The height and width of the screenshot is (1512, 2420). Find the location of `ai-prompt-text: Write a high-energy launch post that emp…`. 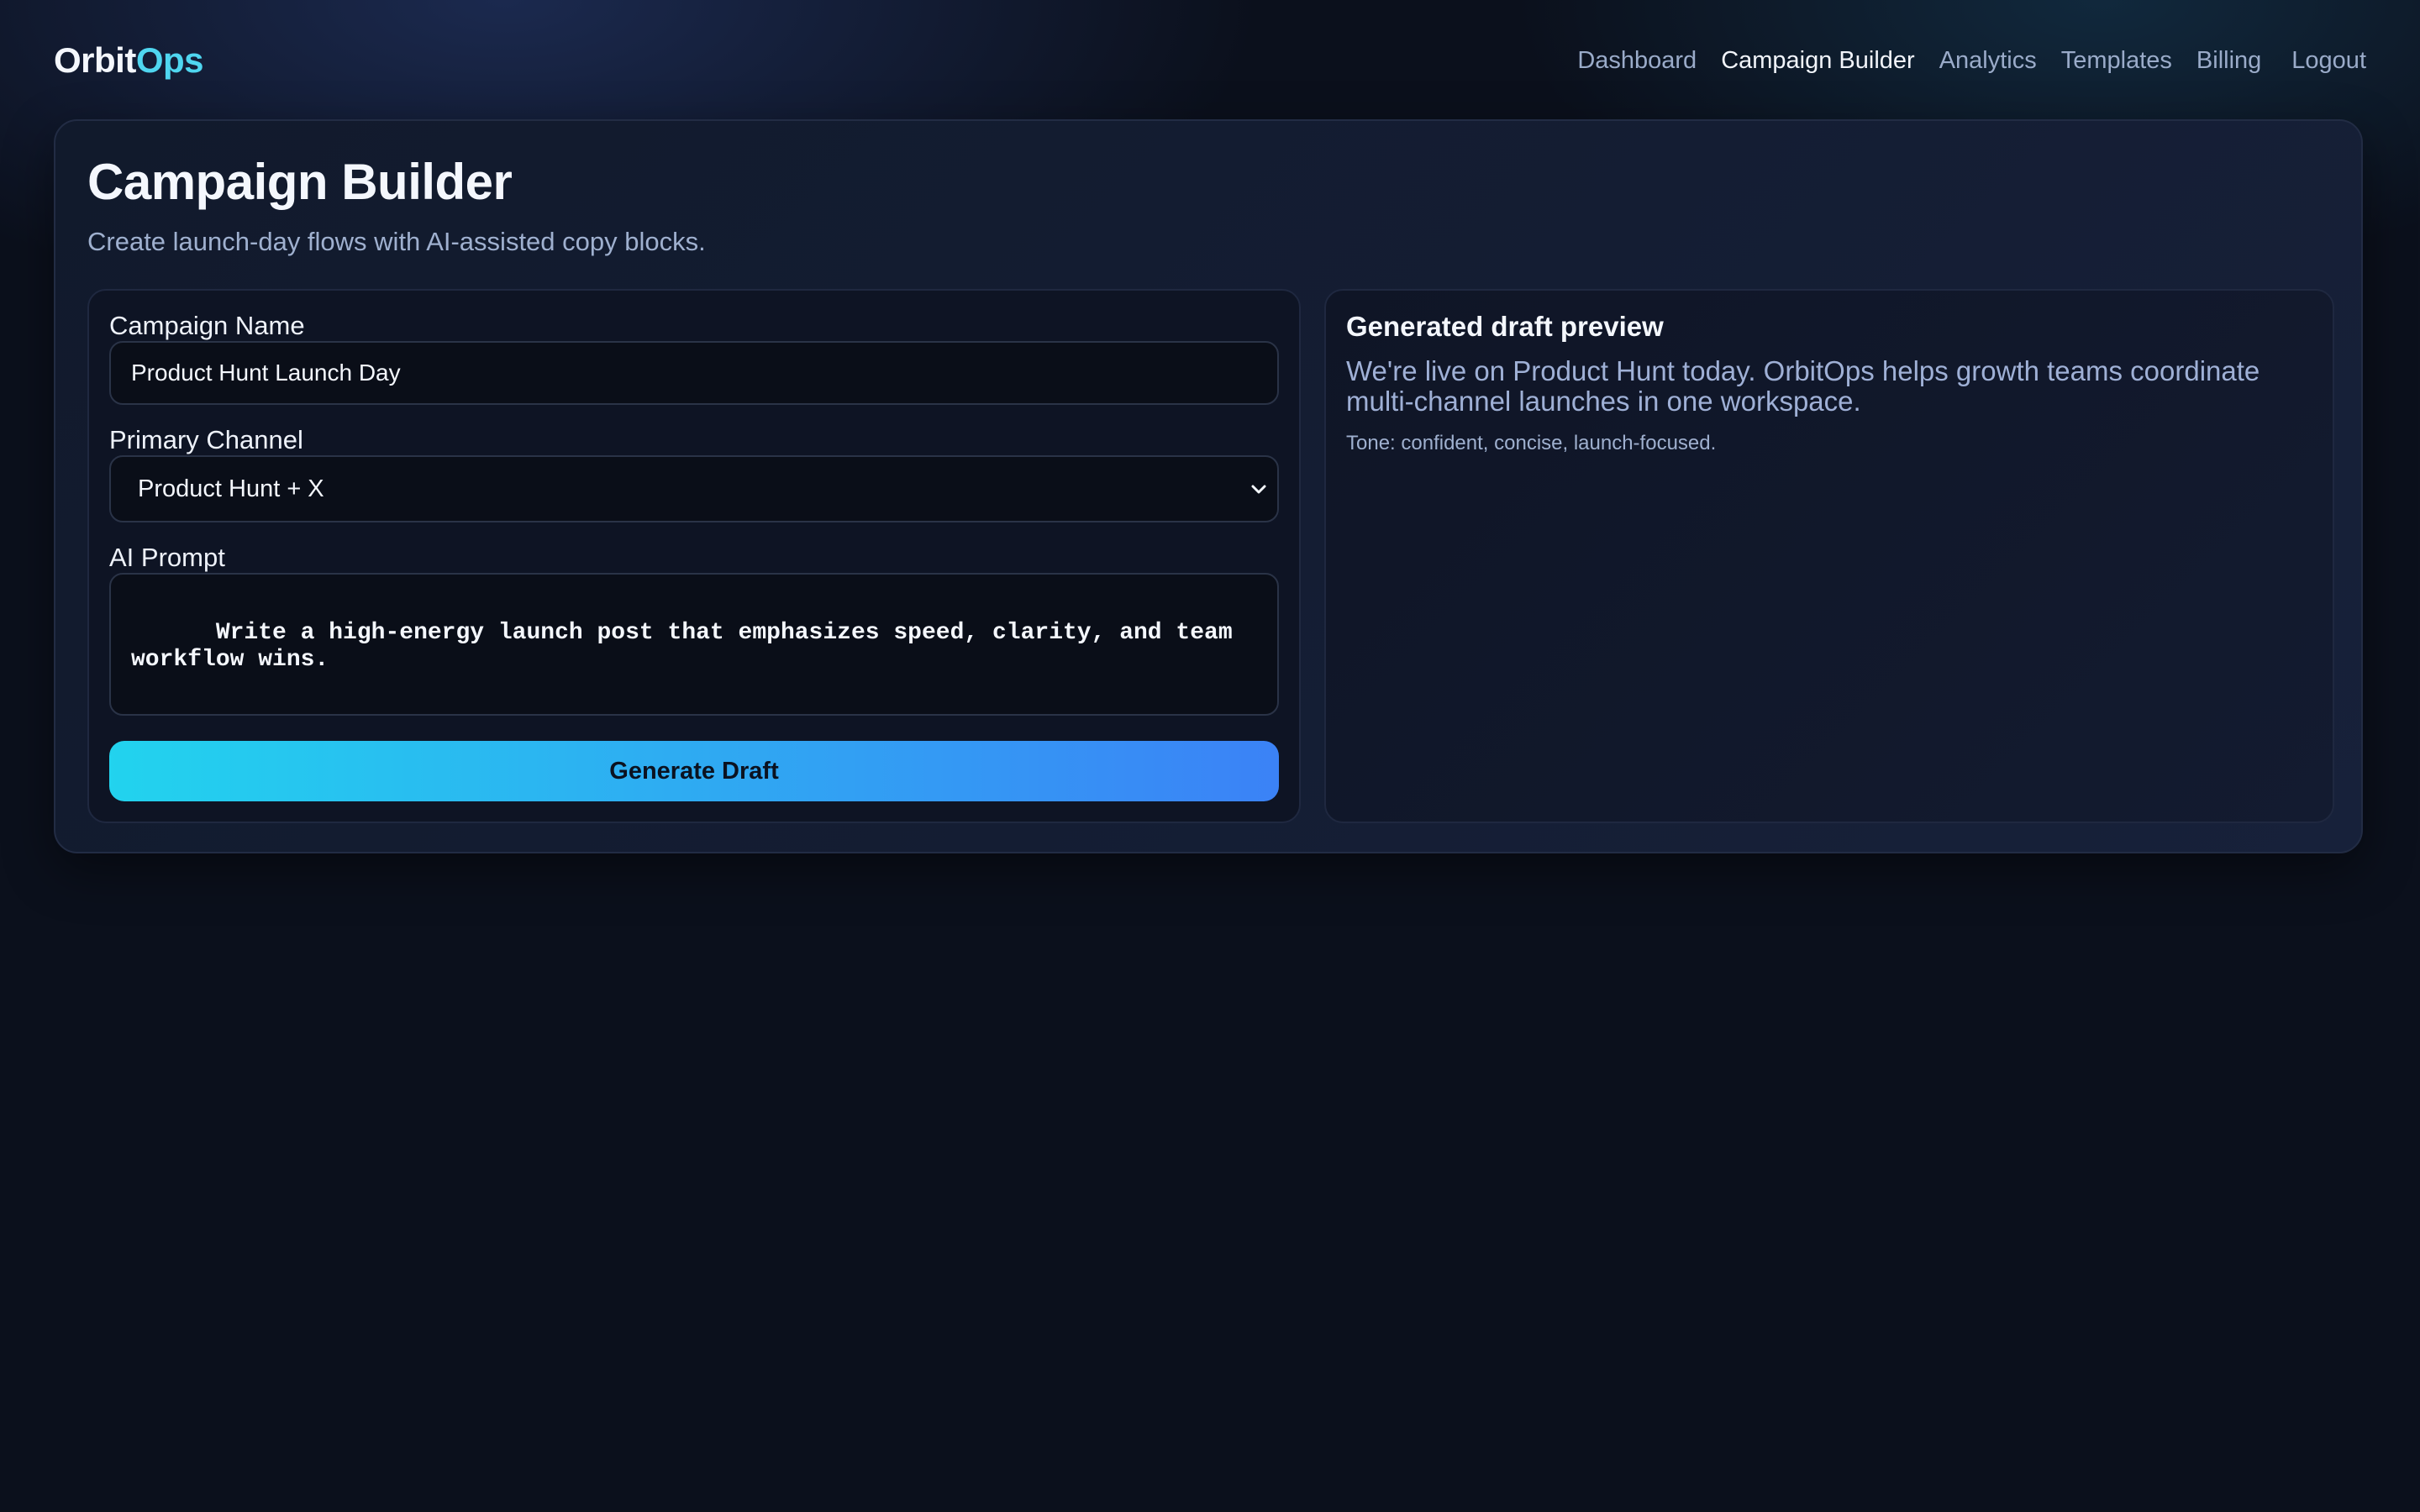

ai-prompt-text: Write a high-energy launch post that emp… is located at coordinates (682, 646).